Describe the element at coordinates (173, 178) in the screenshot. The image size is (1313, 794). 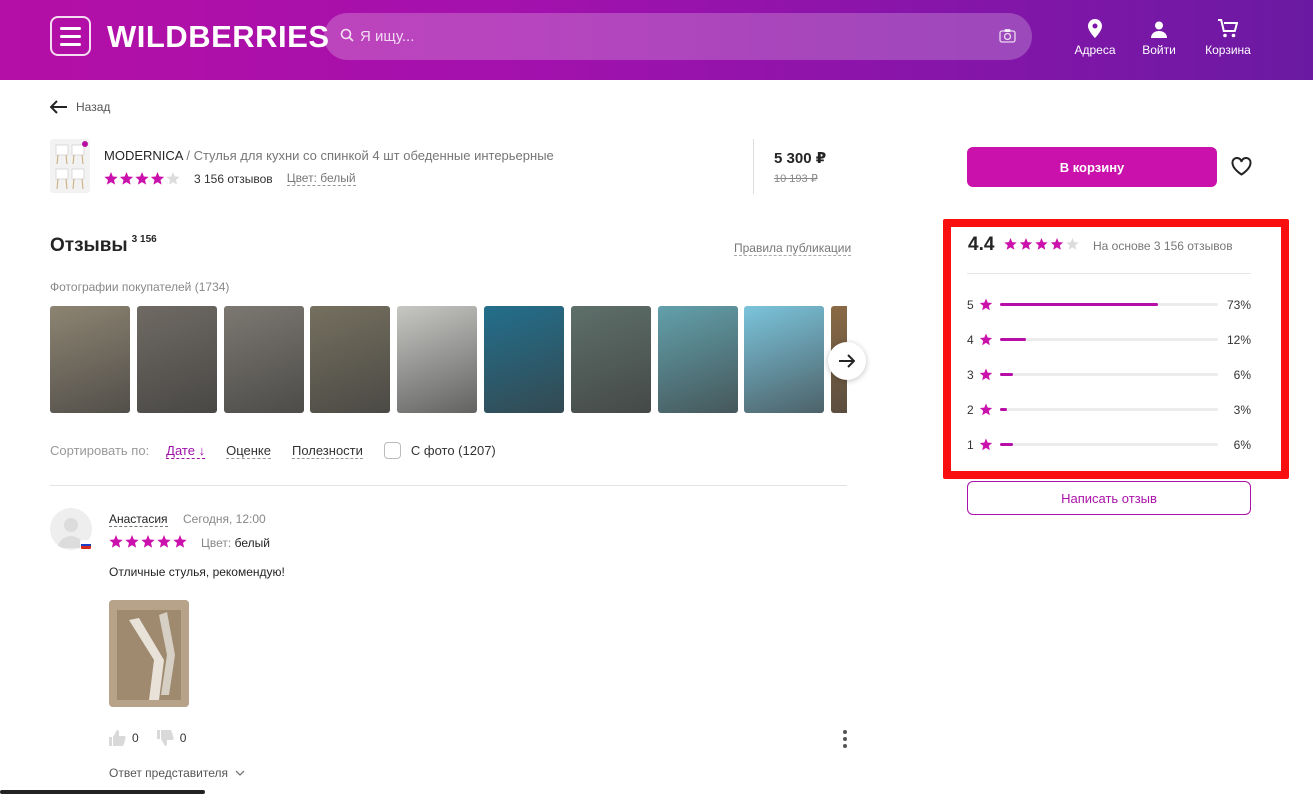
I see `star-empty-icon` at that location.